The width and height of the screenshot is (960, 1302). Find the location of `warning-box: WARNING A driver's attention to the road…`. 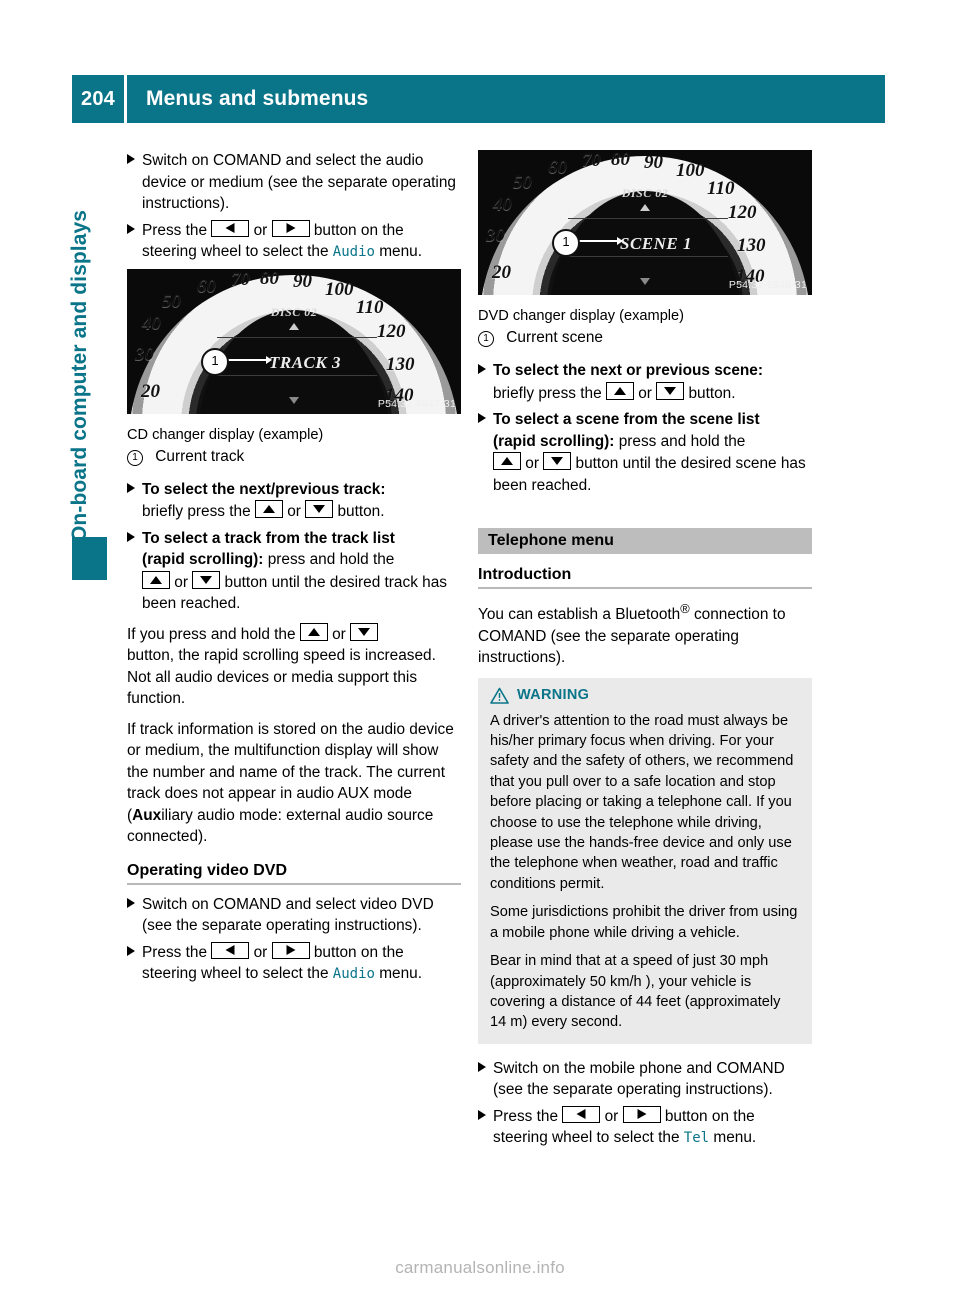

warning-box: WARNING A driver's attention to the road… is located at coordinates (645, 860).